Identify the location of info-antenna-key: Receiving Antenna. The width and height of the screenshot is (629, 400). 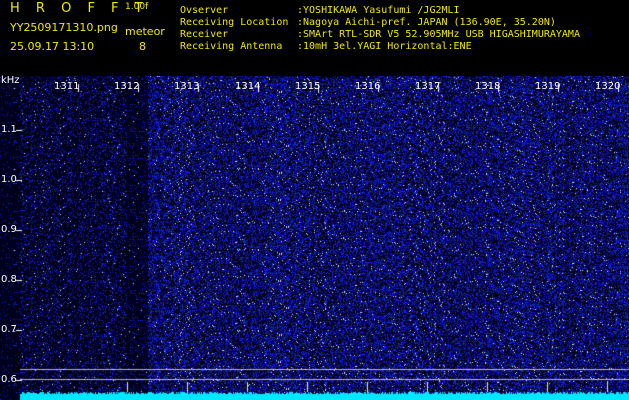
(231, 46).